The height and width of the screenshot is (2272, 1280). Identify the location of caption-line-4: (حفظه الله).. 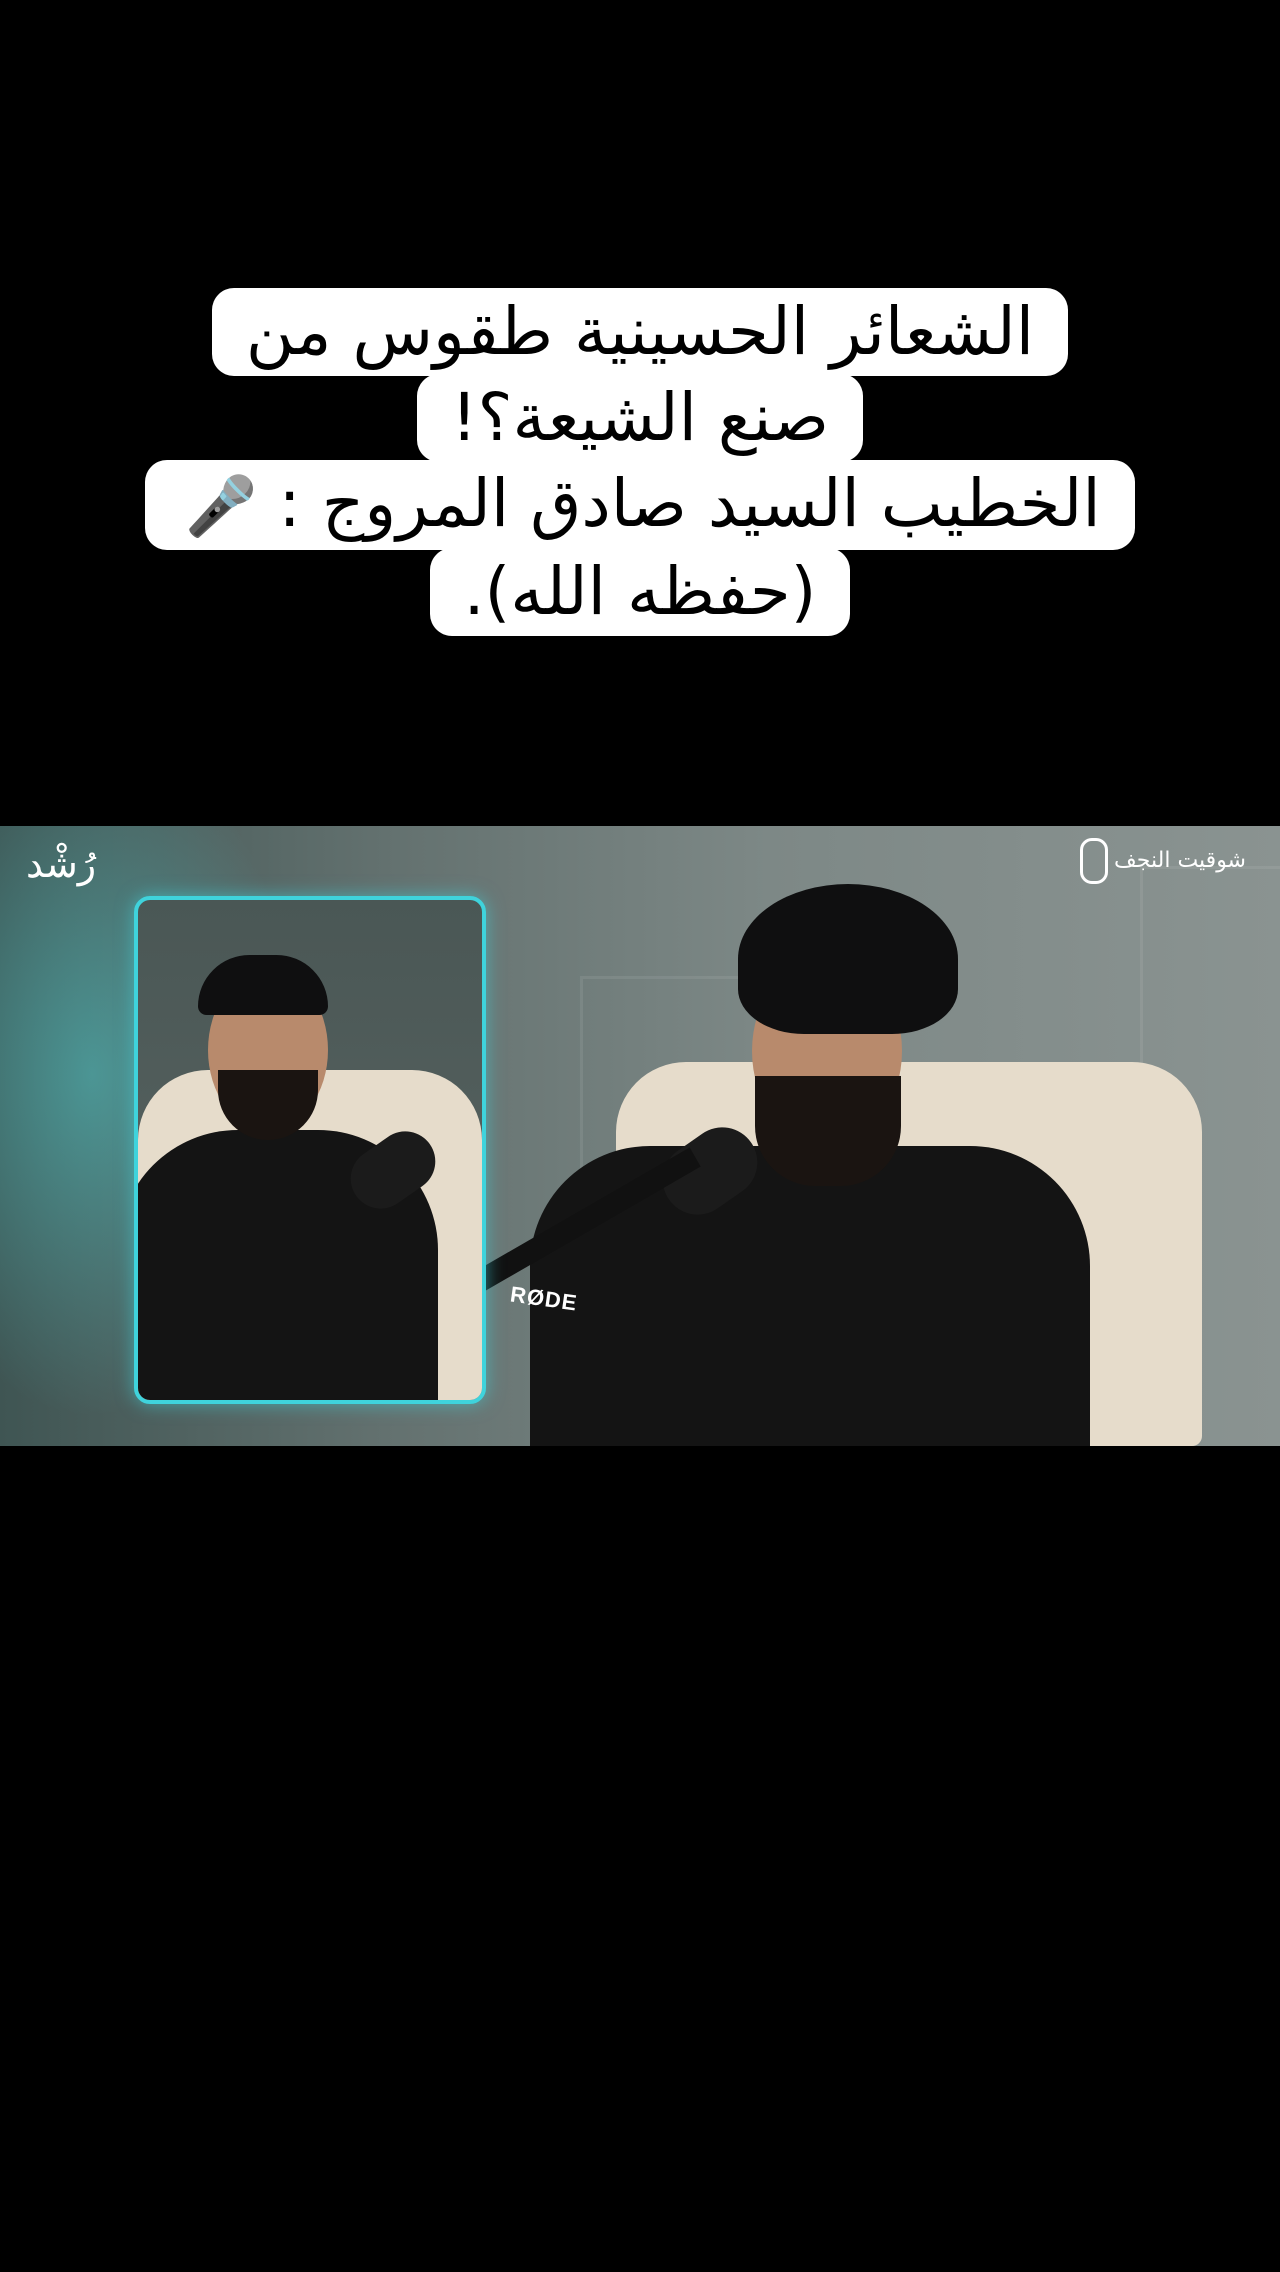
(640, 592).